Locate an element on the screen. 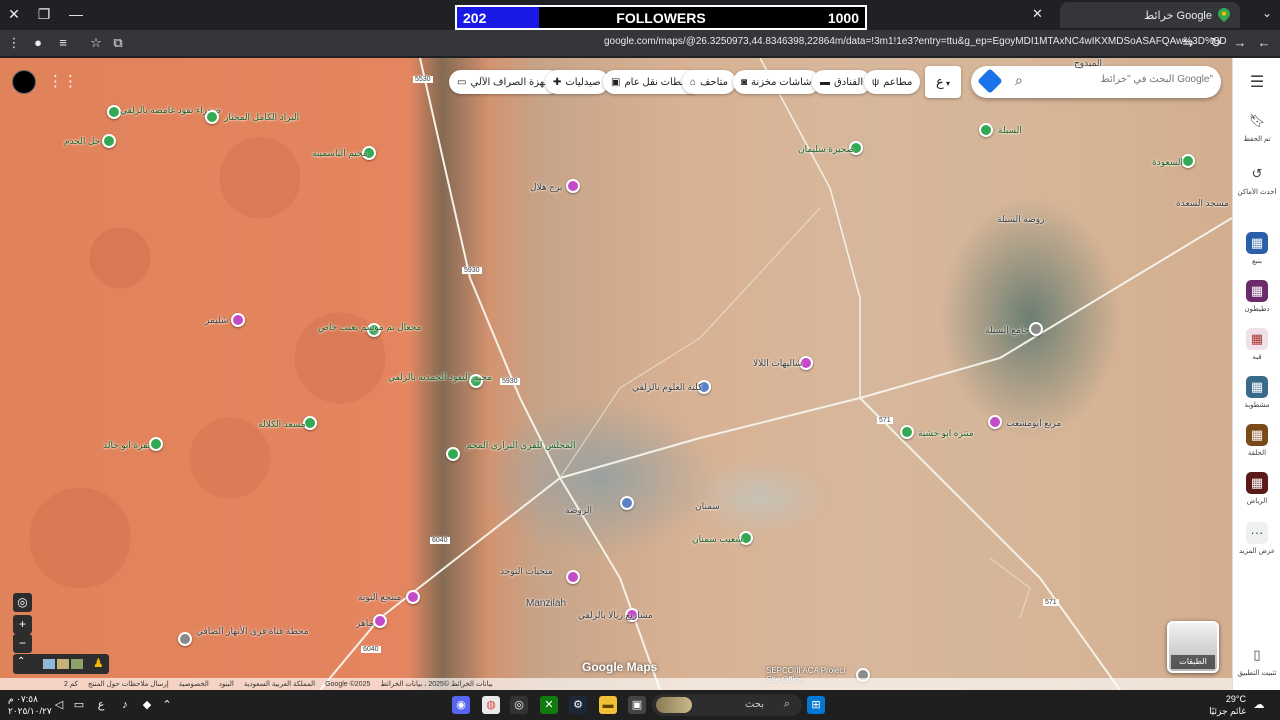  store-icon: ▣ is located at coordinates (637, 705).